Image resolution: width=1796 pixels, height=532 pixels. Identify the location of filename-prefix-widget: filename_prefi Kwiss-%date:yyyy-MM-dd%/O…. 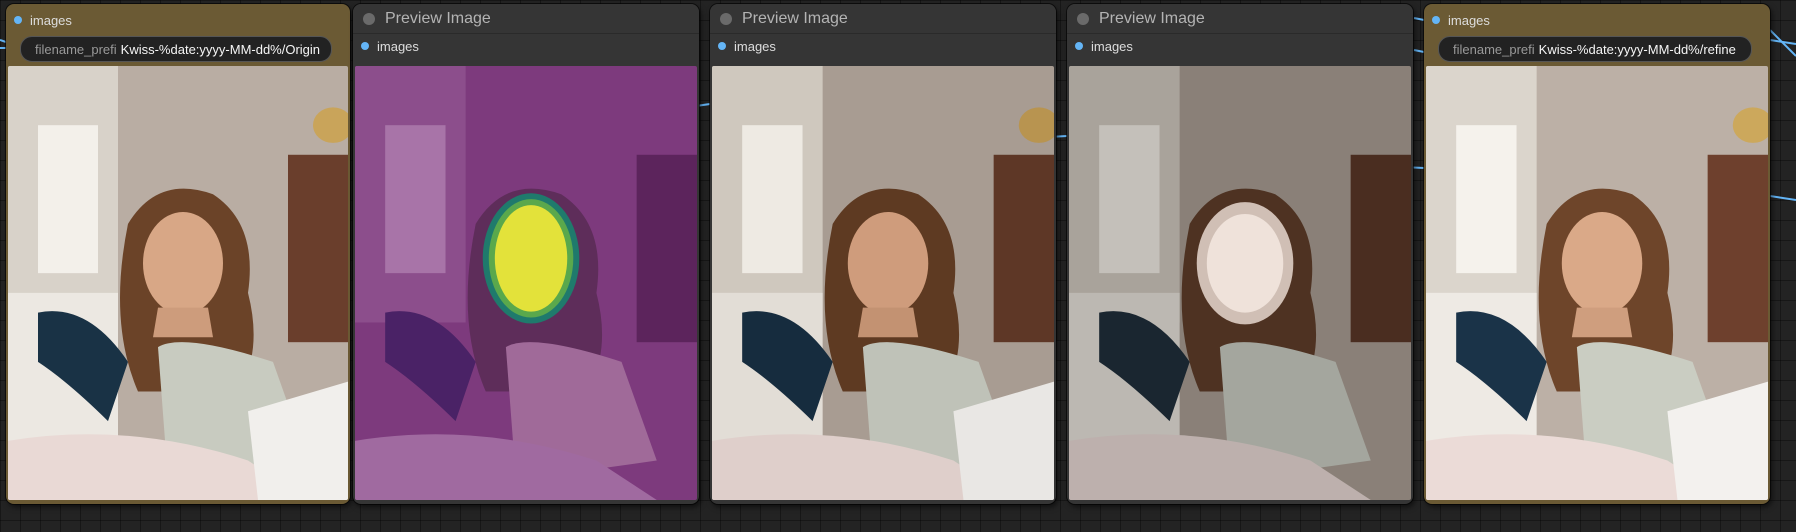
(176, 49).